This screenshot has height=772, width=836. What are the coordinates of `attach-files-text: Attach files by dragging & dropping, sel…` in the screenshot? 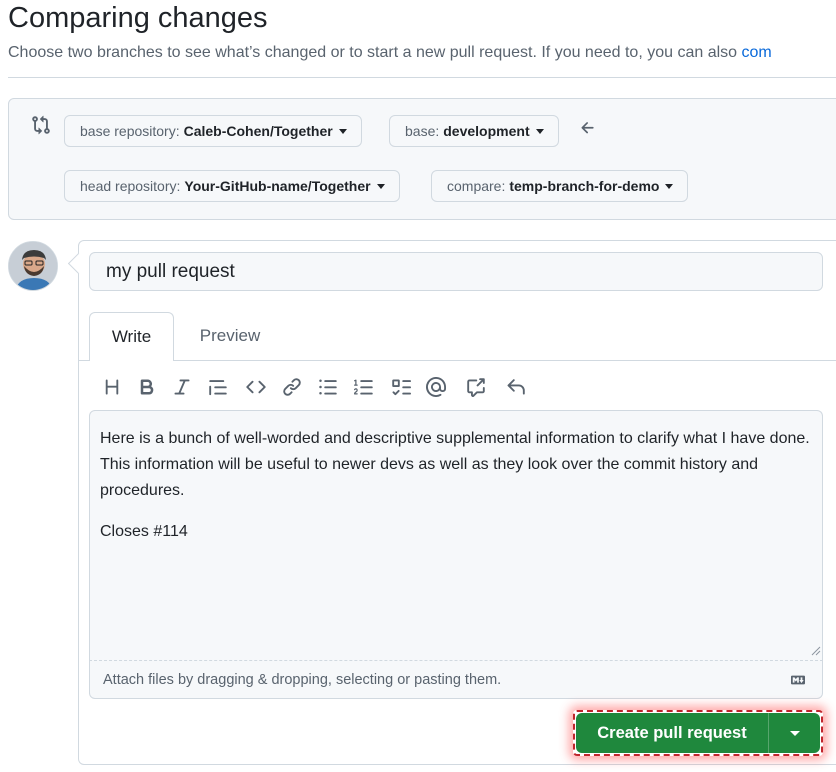 It's located at (302, 679).